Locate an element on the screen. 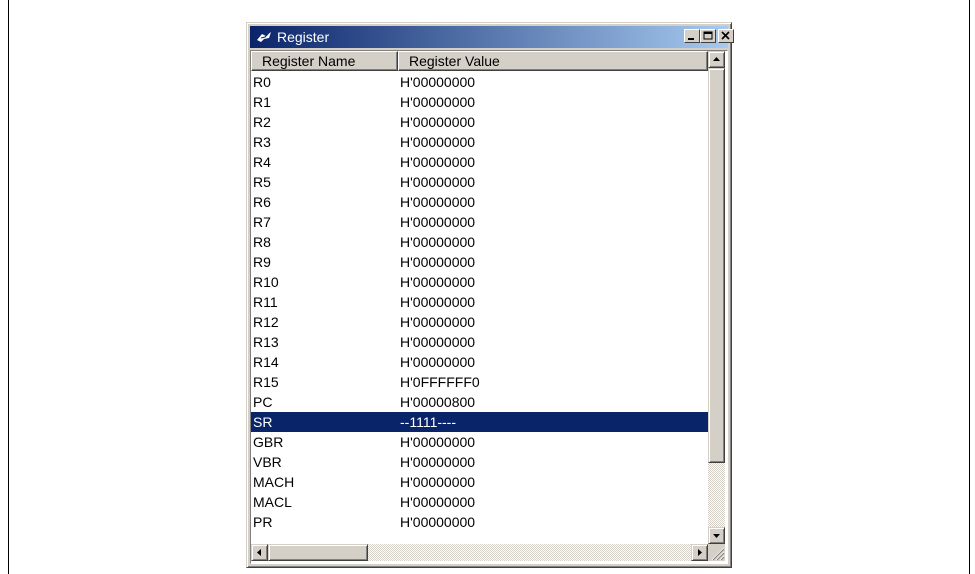 Image resolution: width=975 pixels, height=574 pixels. arrow-up-icon is located at coordinates (716, 59).